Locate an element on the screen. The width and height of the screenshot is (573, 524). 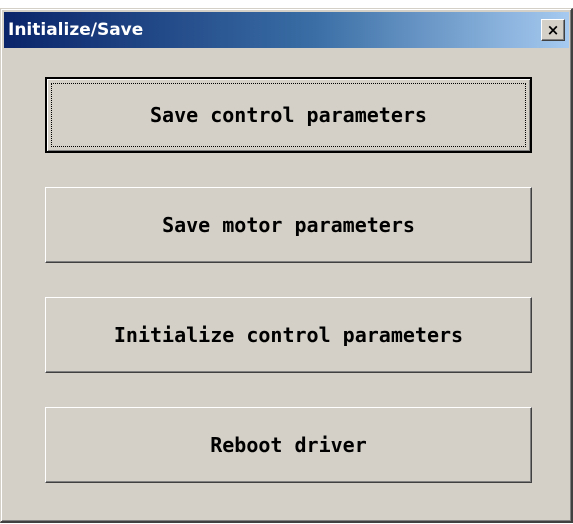
close-button: × is located at coordinates (553, 30).